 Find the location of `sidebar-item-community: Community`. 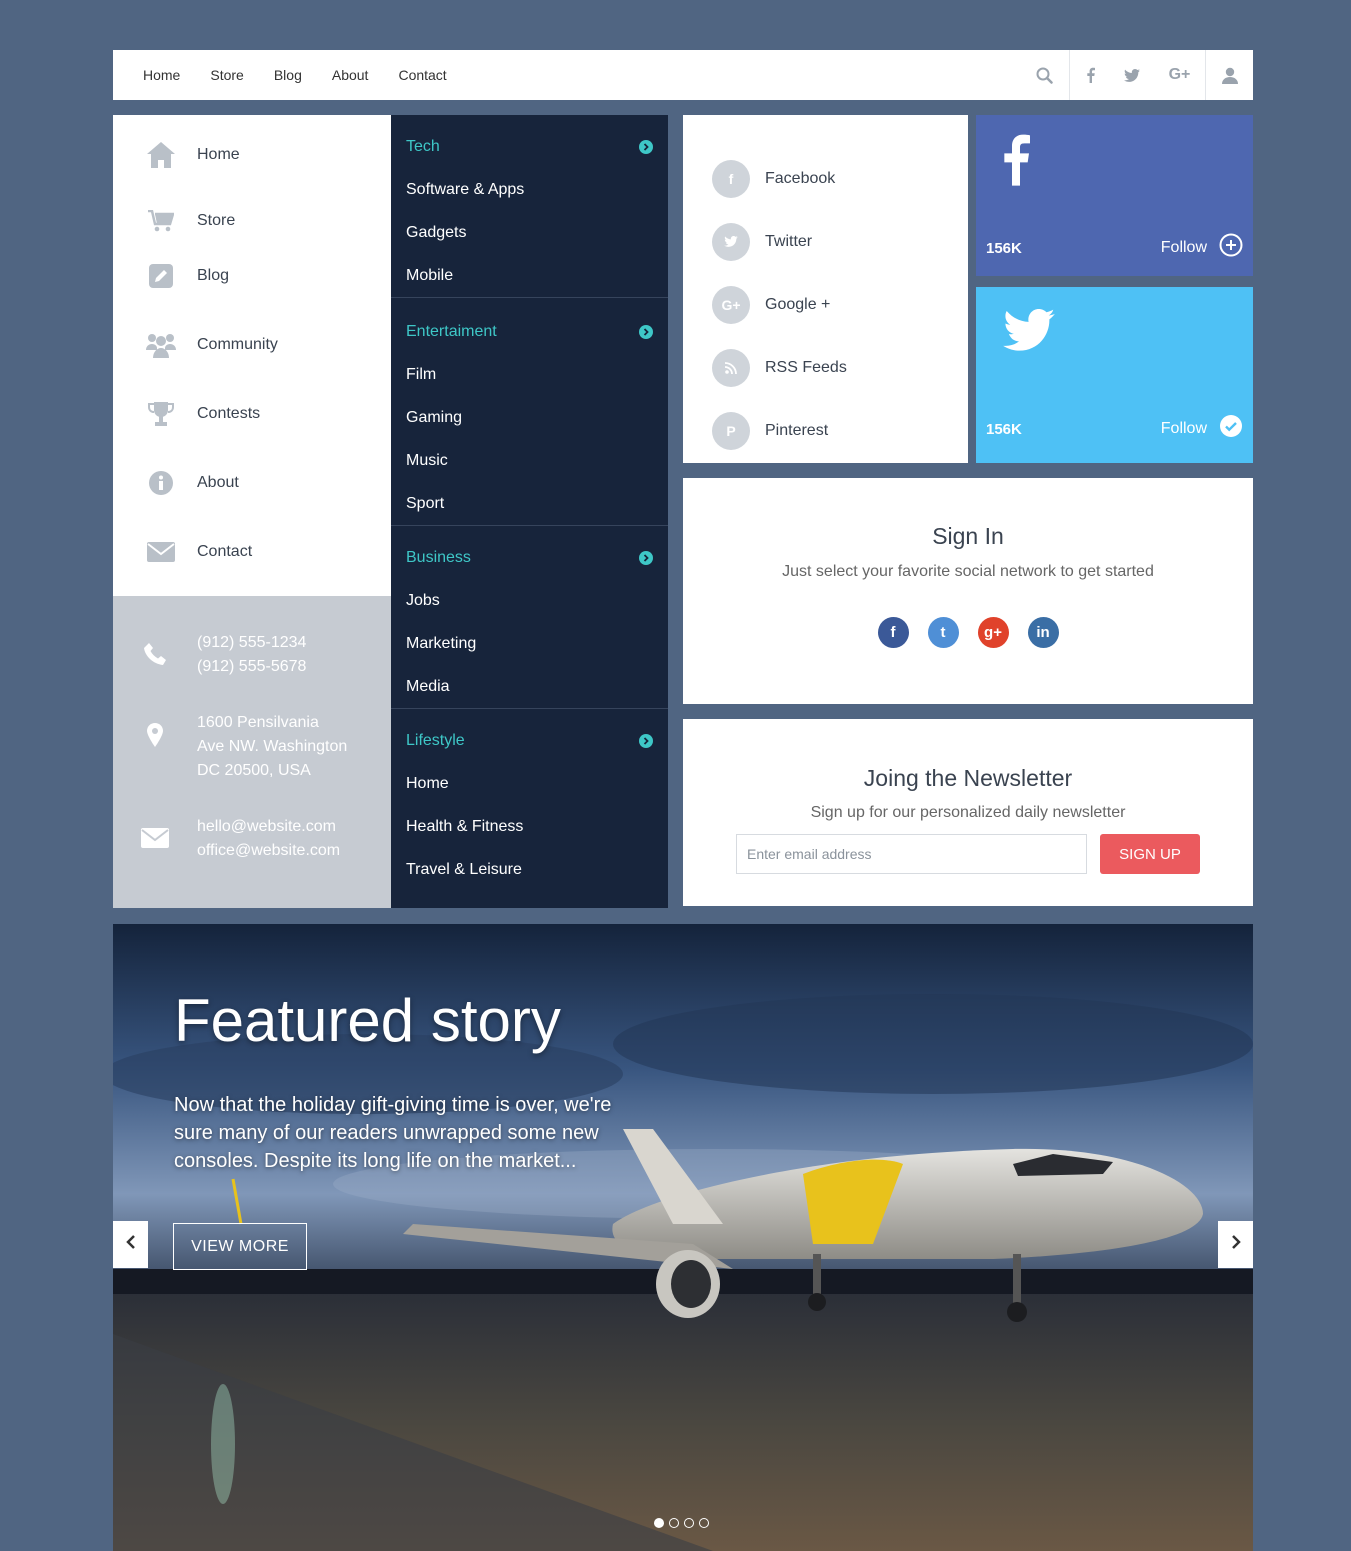

sidebar-item-community: Community is located at coordinates (252, 344).